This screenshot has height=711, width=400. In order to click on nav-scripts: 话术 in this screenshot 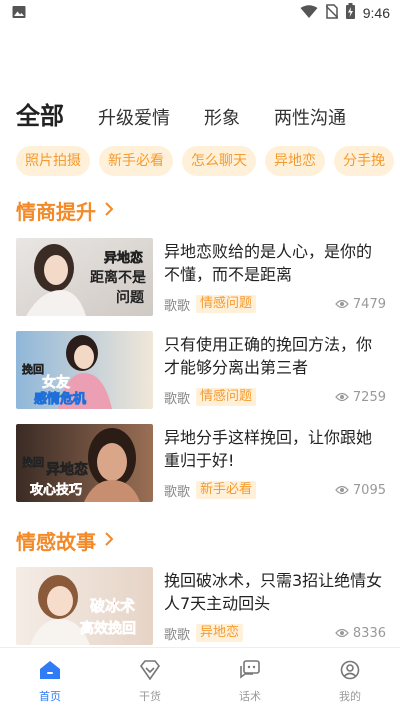, I will do `click(250, 679)`.